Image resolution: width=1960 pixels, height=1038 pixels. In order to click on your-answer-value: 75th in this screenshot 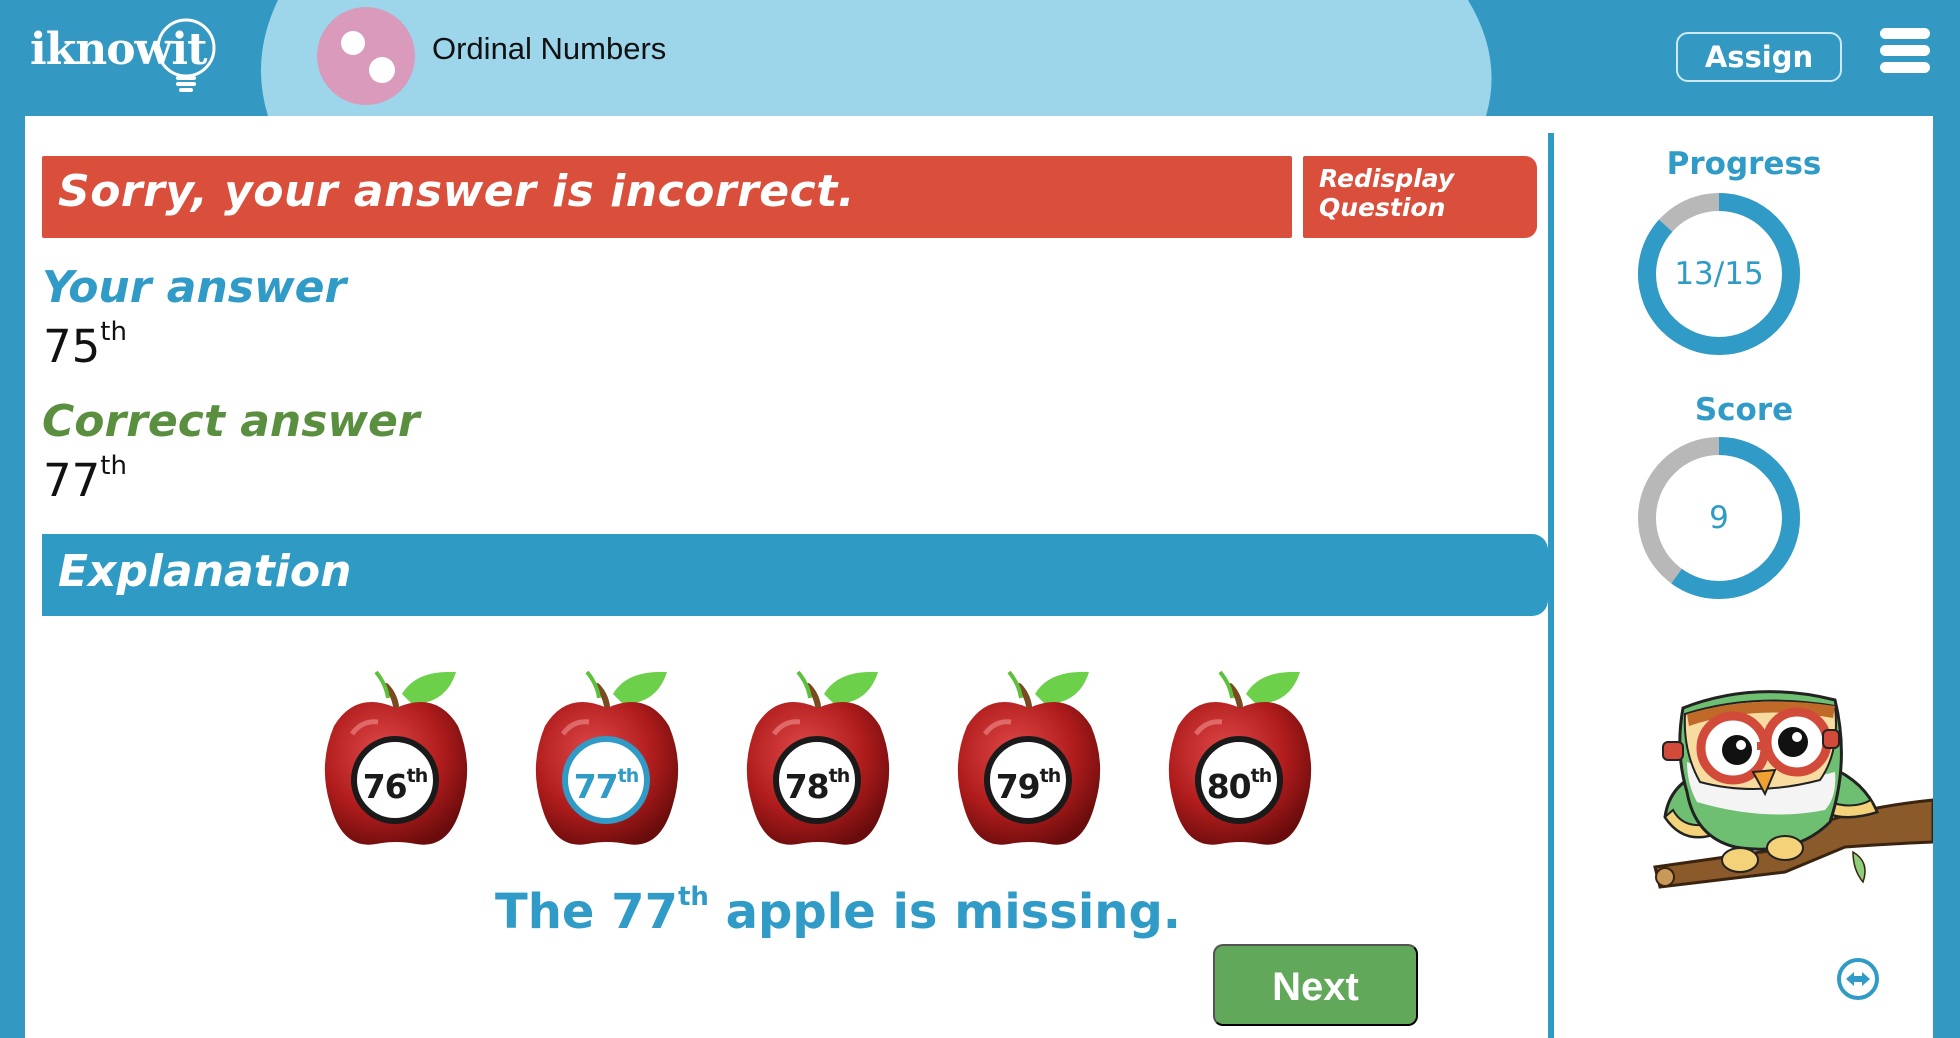, I will do `click(85, 345)`.